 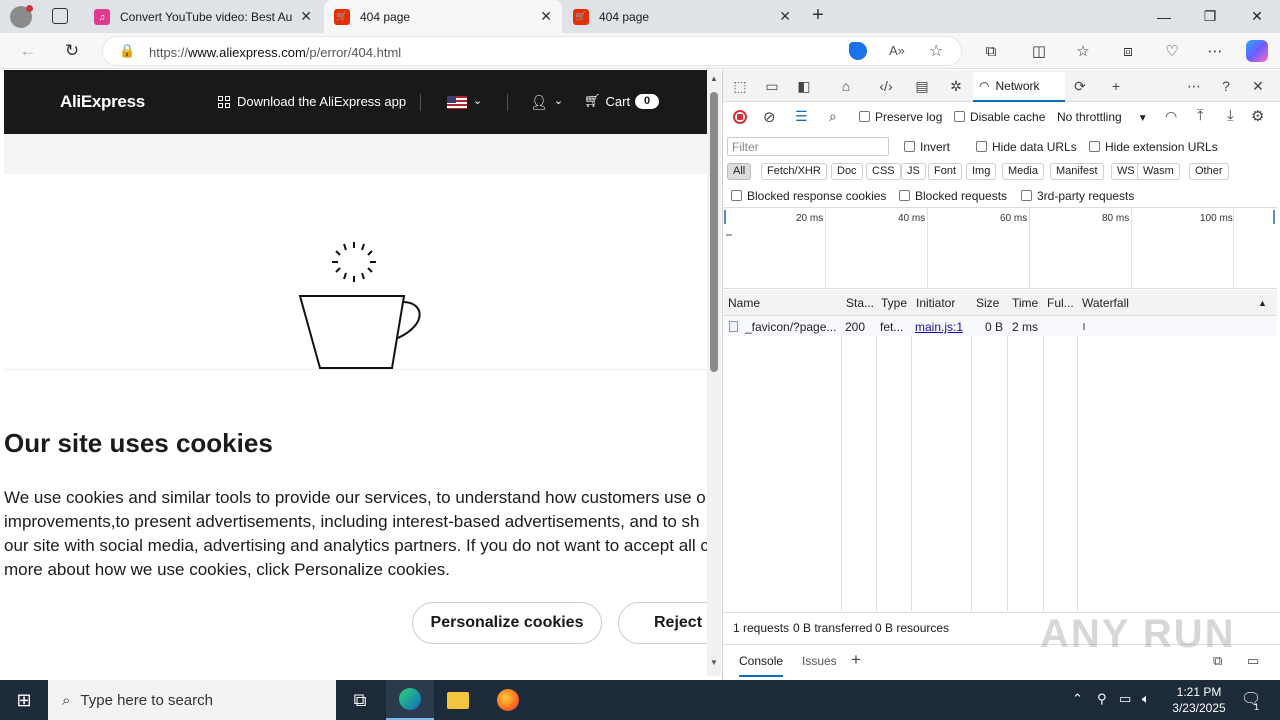 What do you see at coordinates (794, 171) in the screenshot?
I see `filter-chip-fetch-xhr: Fetch/XHR` at bounding box center [794, 171].